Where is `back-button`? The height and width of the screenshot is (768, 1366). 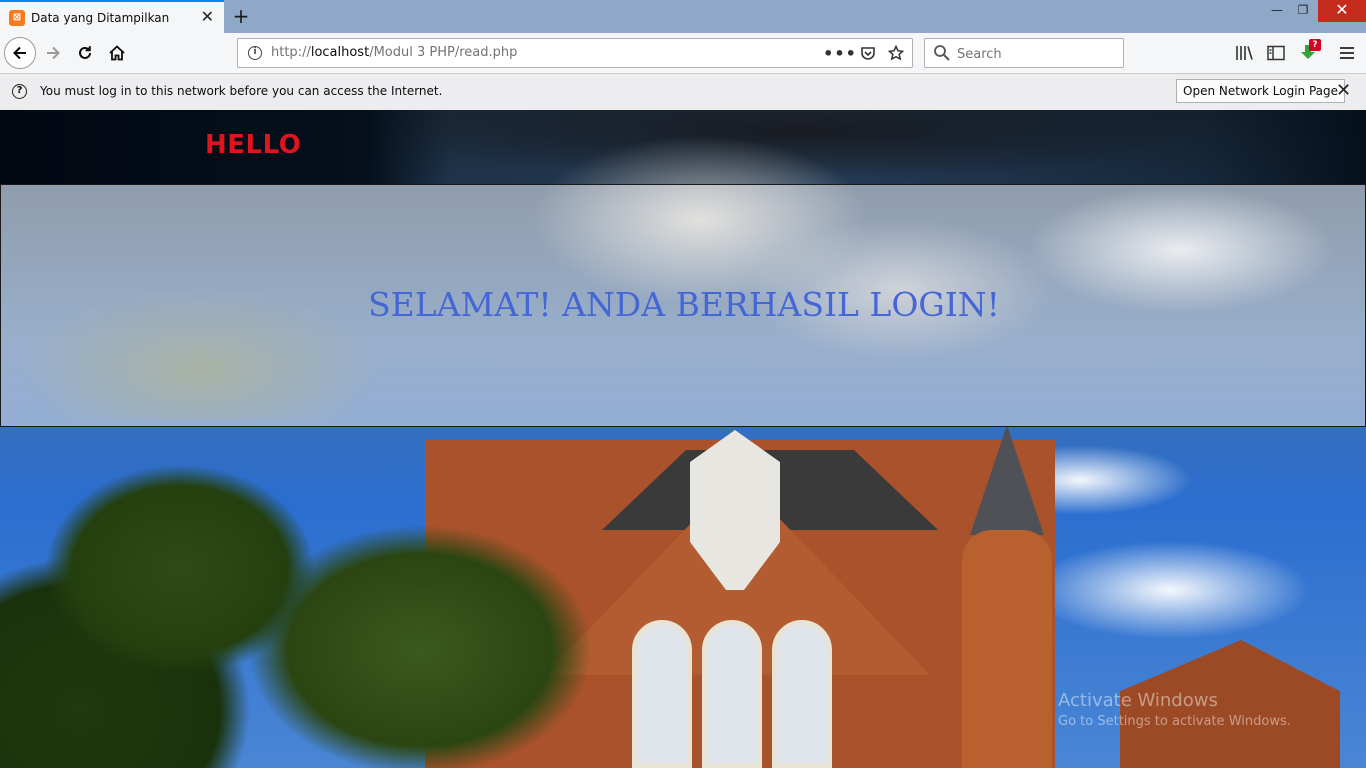
back-button is located at coordinates (20, 53).